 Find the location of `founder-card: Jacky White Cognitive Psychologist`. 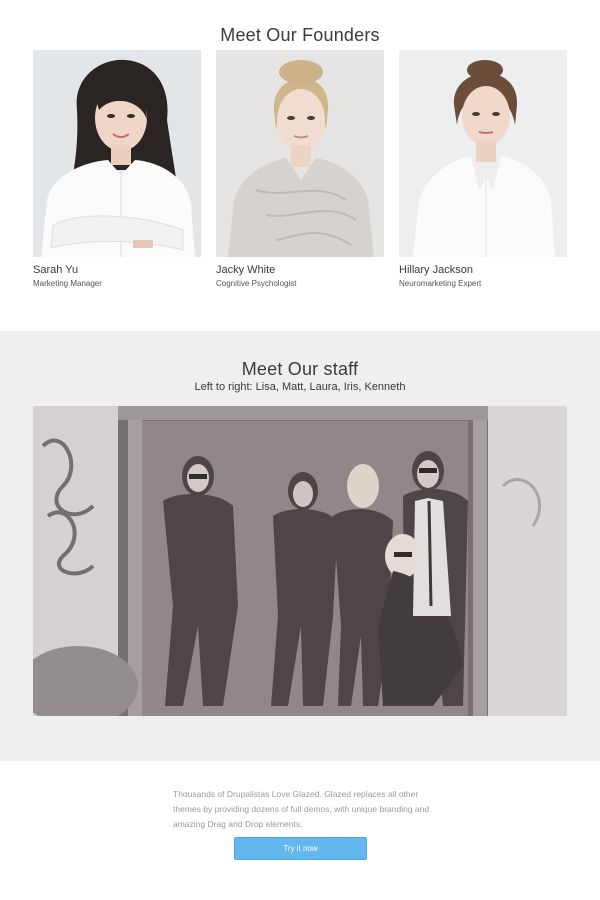

founder-card: Jacky White Cognitive Psychologist is located at coordinates (300, 169).